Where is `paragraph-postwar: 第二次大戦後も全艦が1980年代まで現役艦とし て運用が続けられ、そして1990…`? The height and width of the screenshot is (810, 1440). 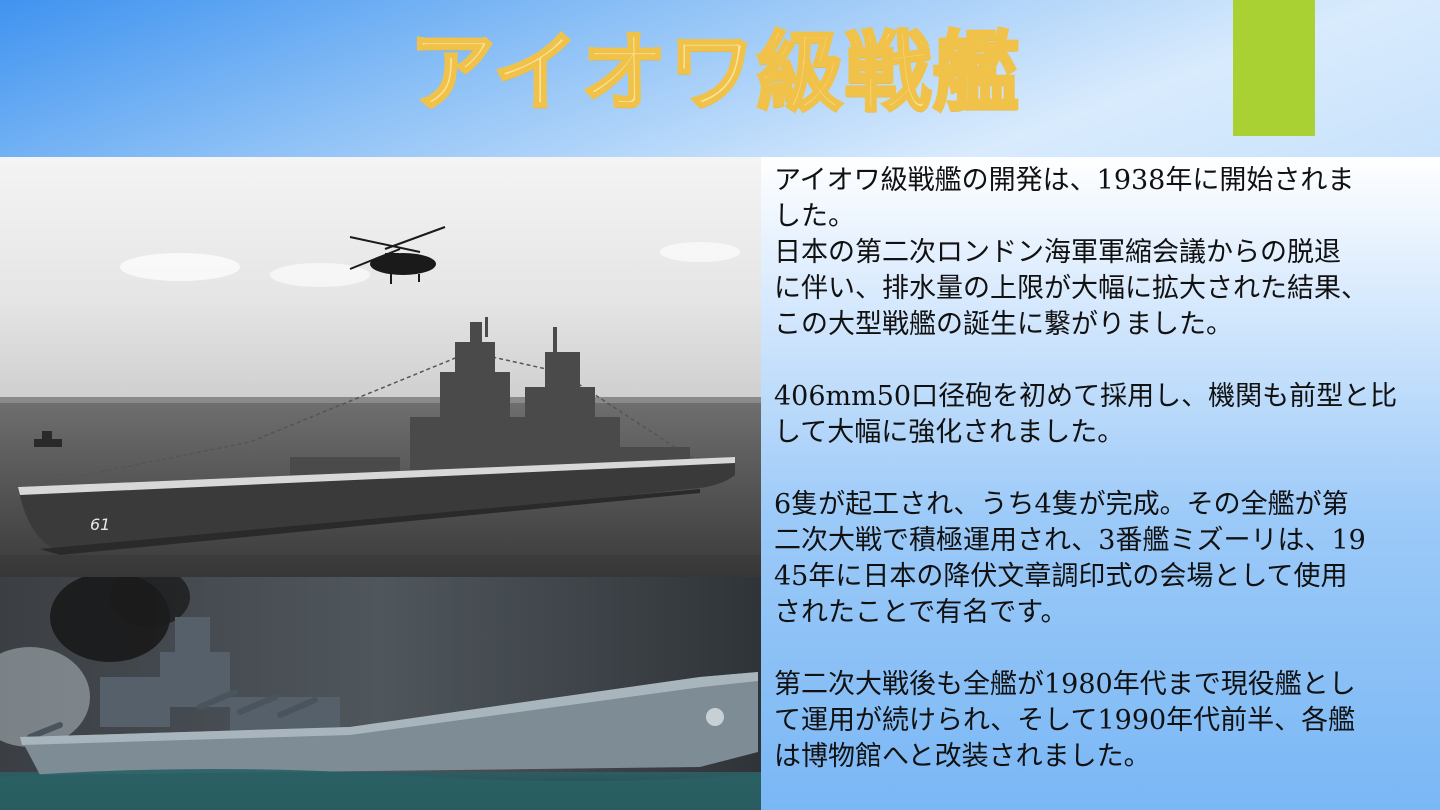 paragraph-postwar: 第二次大戦後も全艦が1980年代まで現役艦とし て運用が続けられ、そして1990… is located at coordinates (1099, 721).